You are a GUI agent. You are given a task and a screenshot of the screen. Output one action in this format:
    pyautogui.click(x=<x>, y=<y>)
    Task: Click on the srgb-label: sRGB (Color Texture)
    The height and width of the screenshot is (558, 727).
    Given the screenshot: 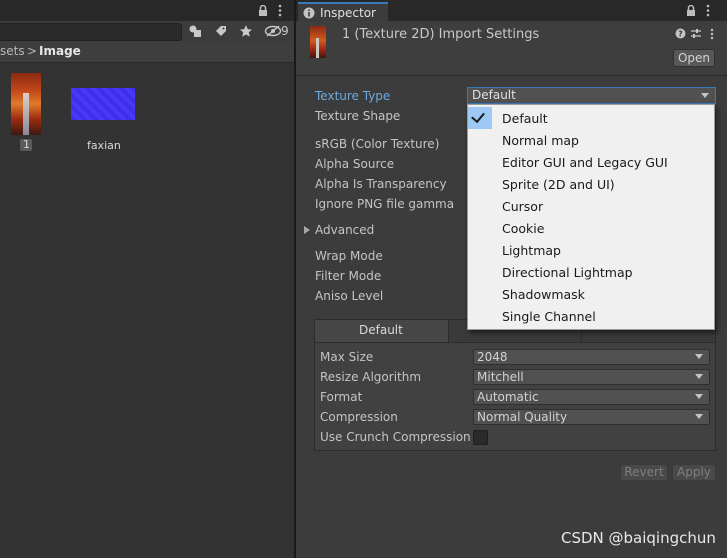 What is the action you would take?
    pyautogui.click(x=377, y=144)
    